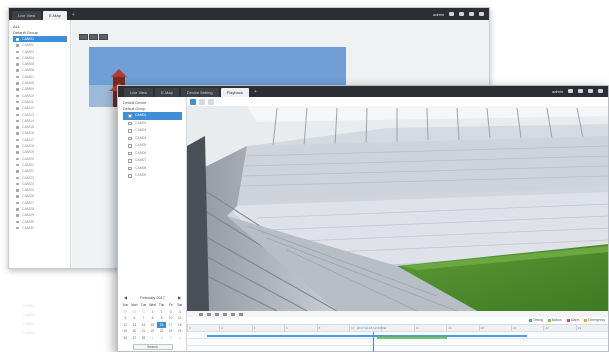  What do you see at coordinates (103, 37) in the screenshot?
I see `fit-icon` at bounding box center [103, 37].